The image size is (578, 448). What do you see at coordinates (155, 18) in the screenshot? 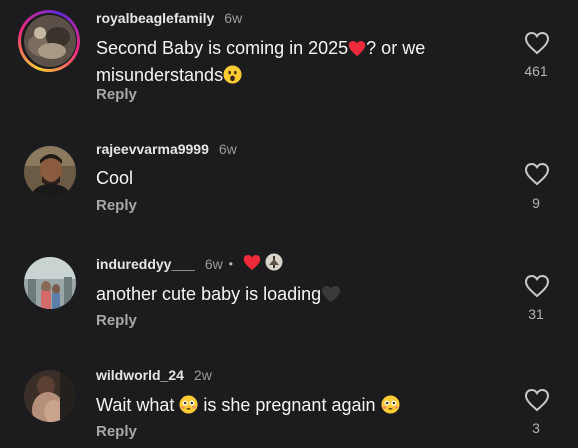
I see `comment-username: royalbeaglefamily` at bounding box center [155, 18].